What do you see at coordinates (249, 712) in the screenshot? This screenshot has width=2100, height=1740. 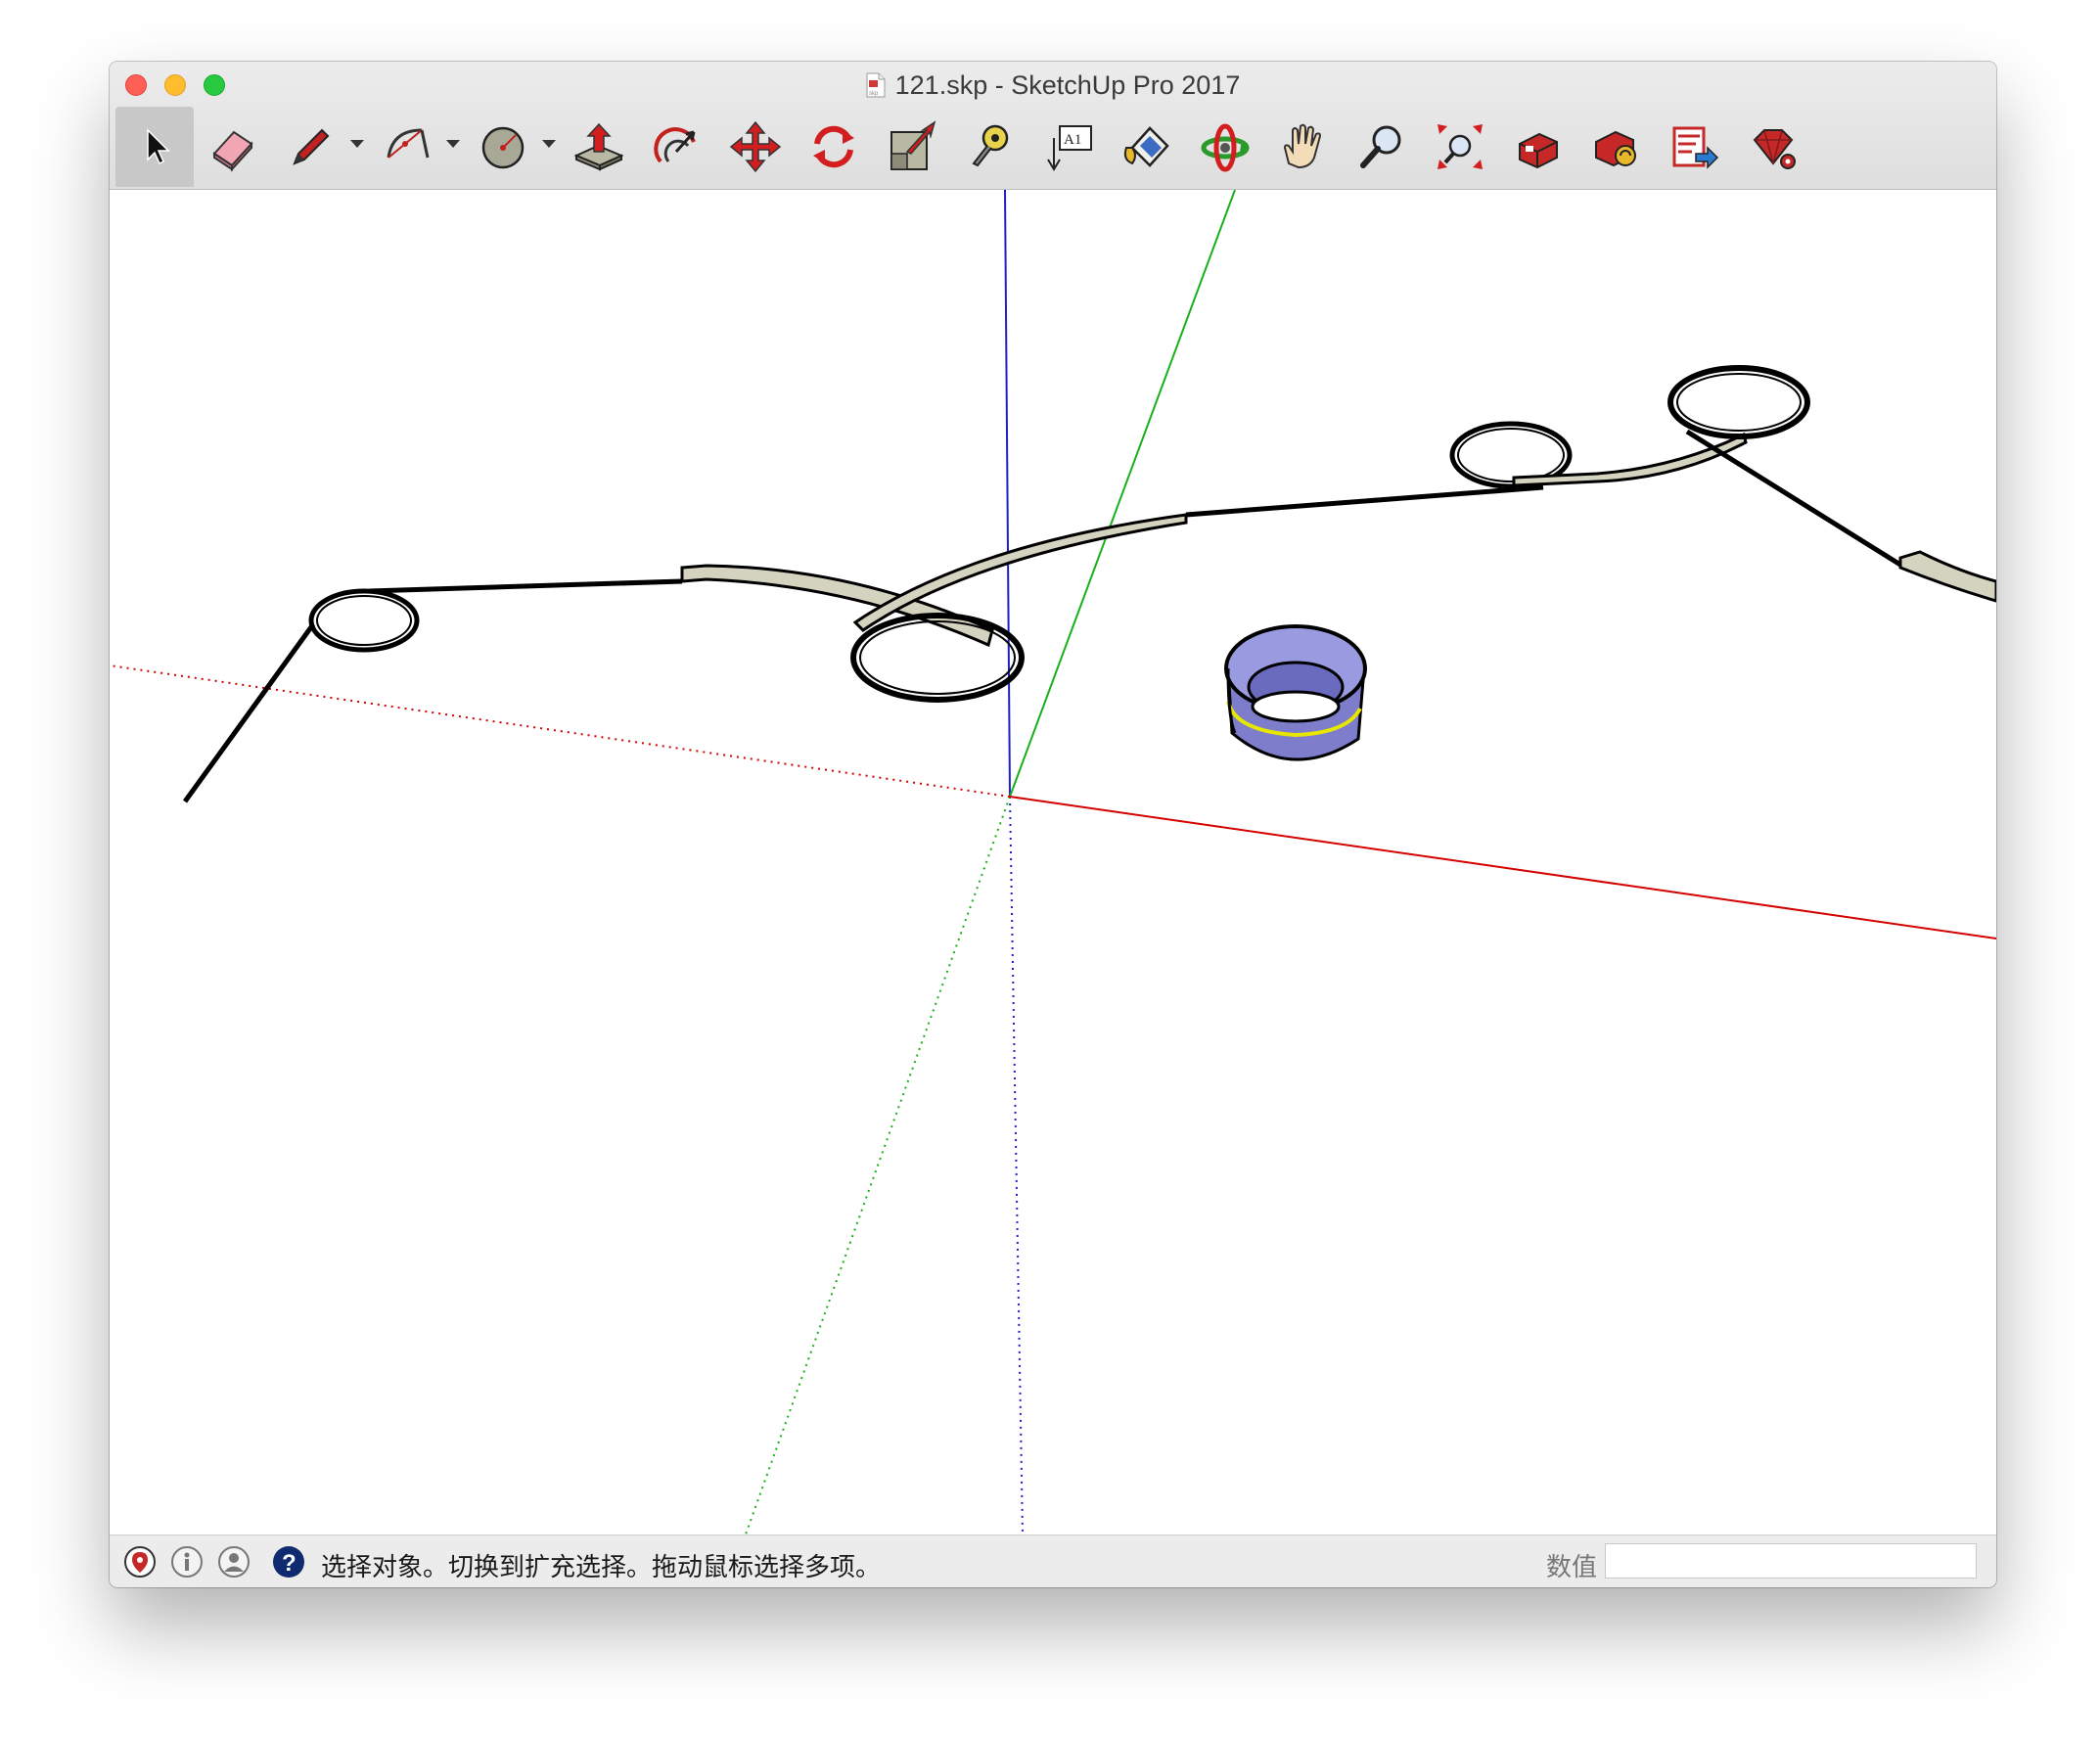 I see `diagonal-edge-left` at bounding box center [249, 712].